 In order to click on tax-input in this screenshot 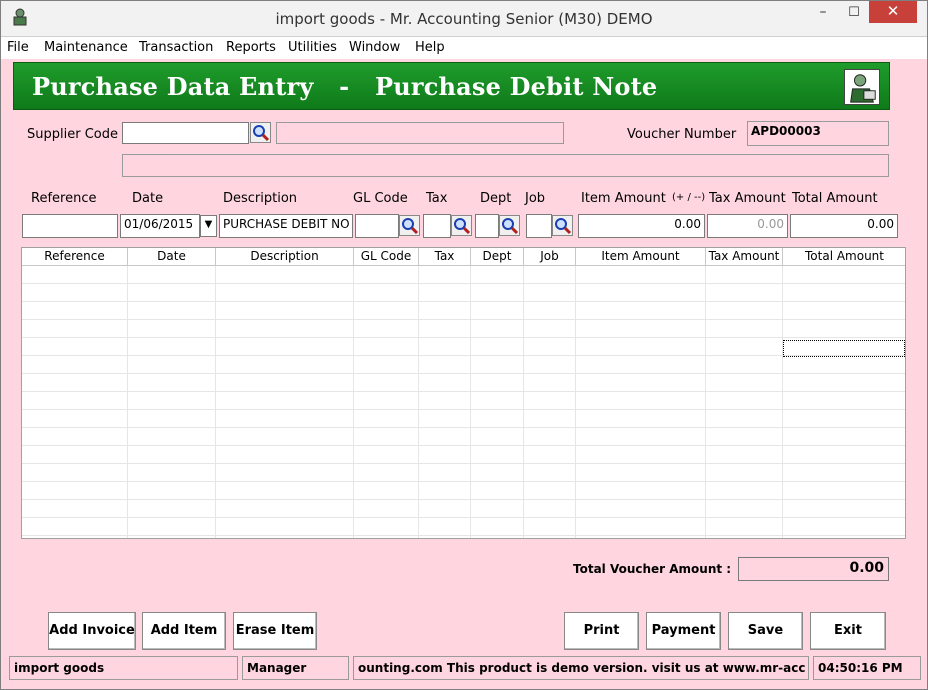, I will do `click(437, 226)`.